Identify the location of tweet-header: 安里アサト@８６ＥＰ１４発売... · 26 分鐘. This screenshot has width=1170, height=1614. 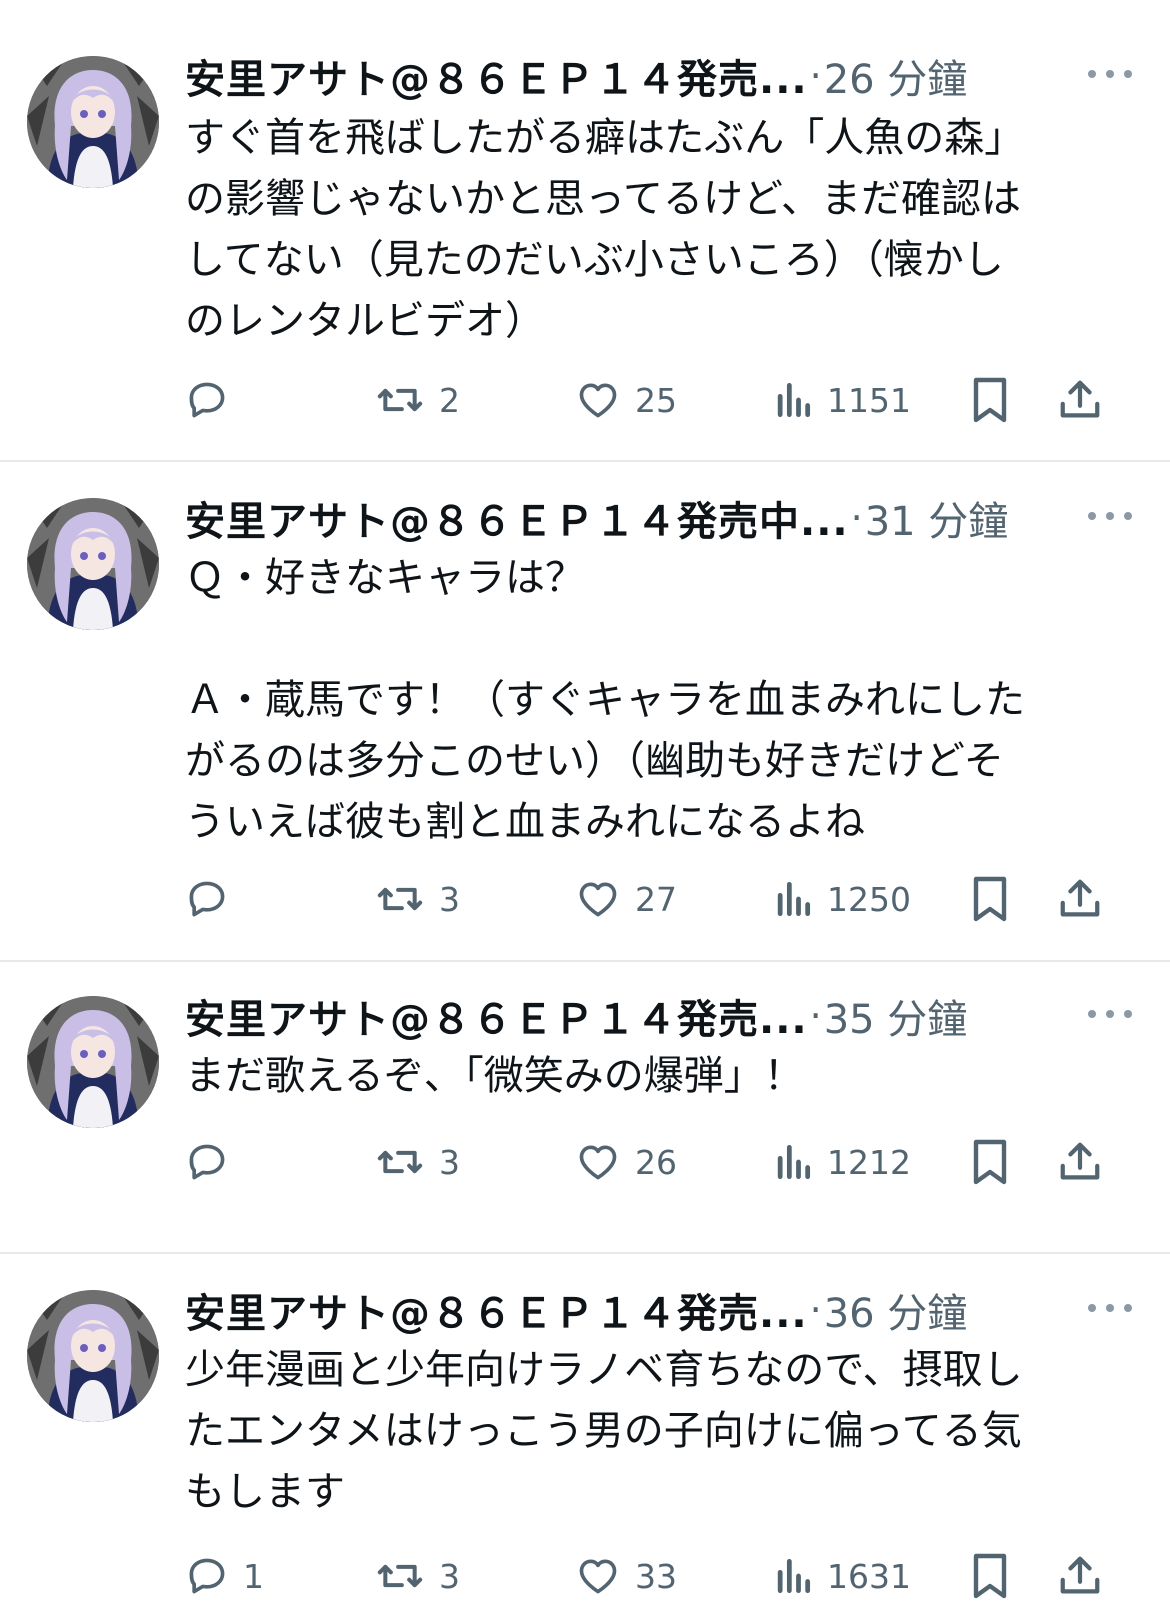
(576, 76).